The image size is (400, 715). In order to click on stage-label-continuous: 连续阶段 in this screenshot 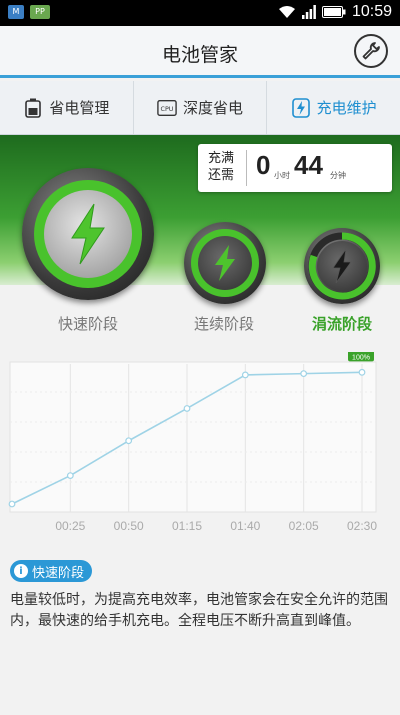, I will do `click(224, 324)`.